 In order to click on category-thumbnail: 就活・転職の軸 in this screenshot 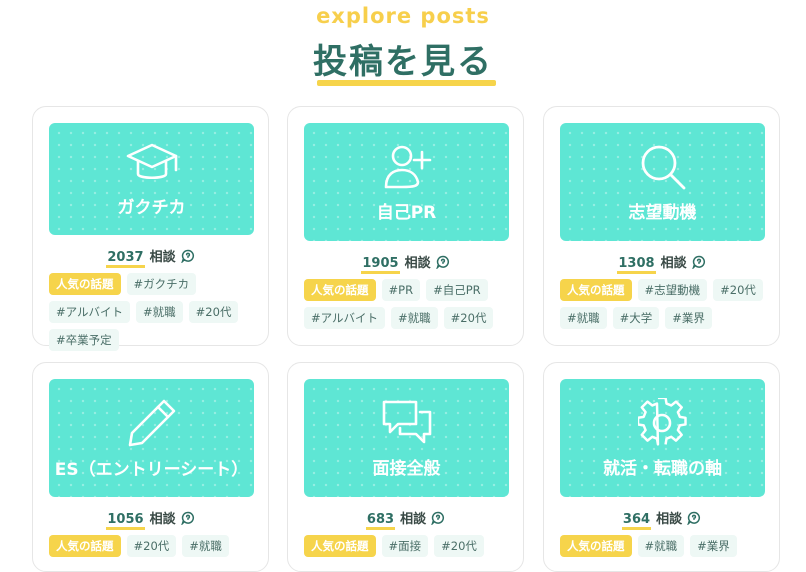, I will do `click(662, 438)`.